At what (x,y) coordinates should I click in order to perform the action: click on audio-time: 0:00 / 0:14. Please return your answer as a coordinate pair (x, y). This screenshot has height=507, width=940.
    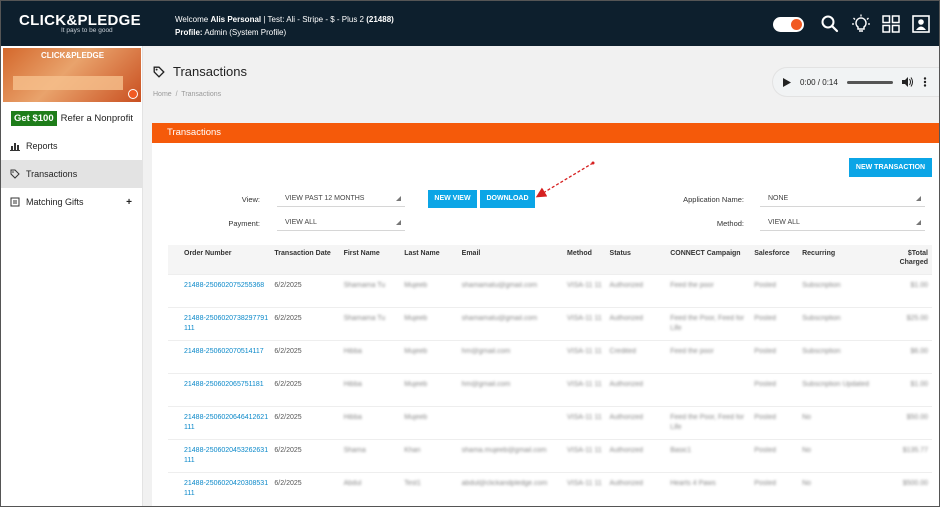
    Looking at the image, I should click on (819, 82).